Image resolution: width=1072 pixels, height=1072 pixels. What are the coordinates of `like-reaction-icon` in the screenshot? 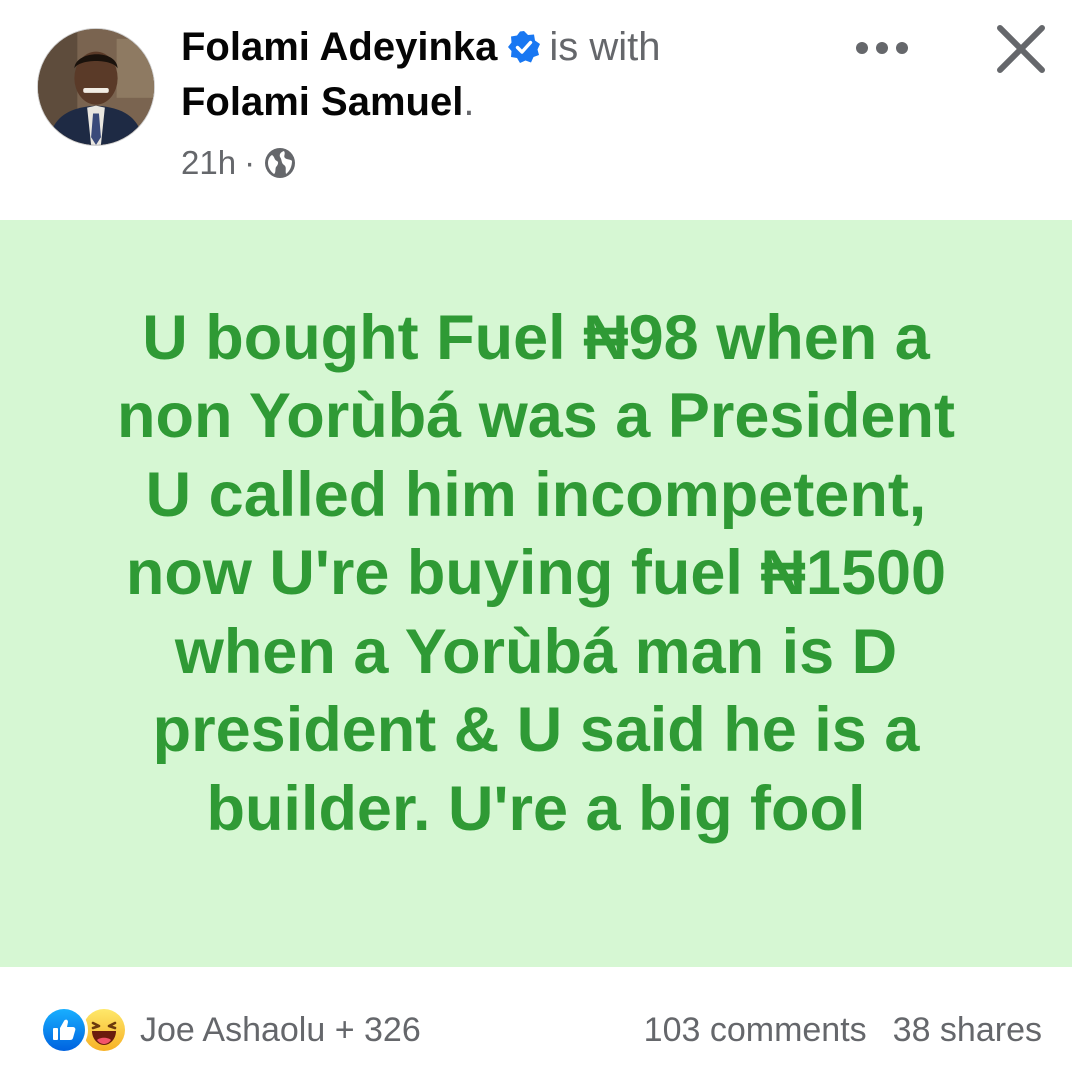 It's located at (64, 1030).